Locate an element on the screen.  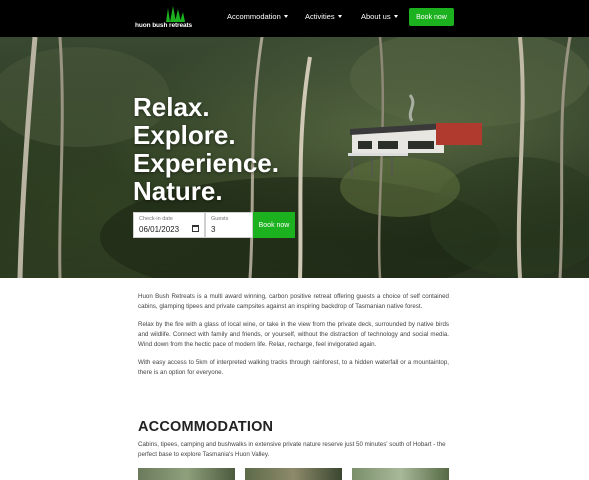
nav-accommodation: Accommodation is located at coordinates (257, 16).